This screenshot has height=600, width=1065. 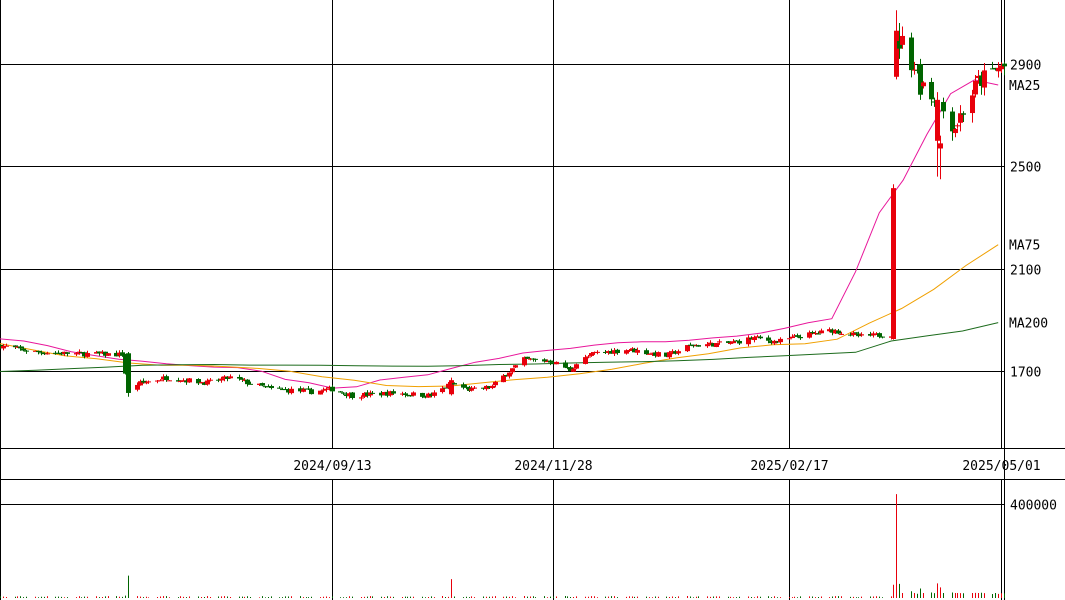 What do you see at coordinates (1001, 466) in the screenshot?
I see `date-tick-label: 2025/05/01` at bounding box center [1001, 466].